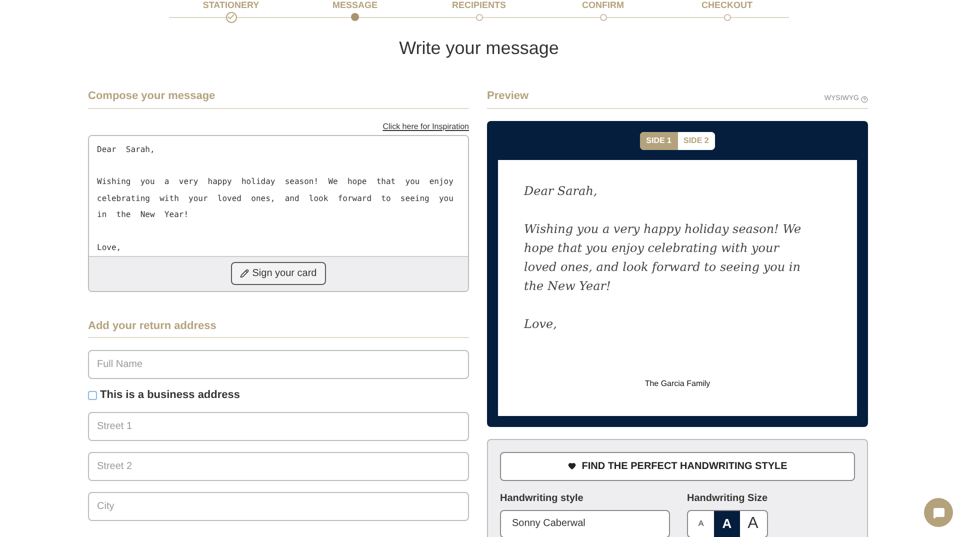 The width and height of the screenshot is (958, 537). I want to click on check-icon, so click(231, 17).